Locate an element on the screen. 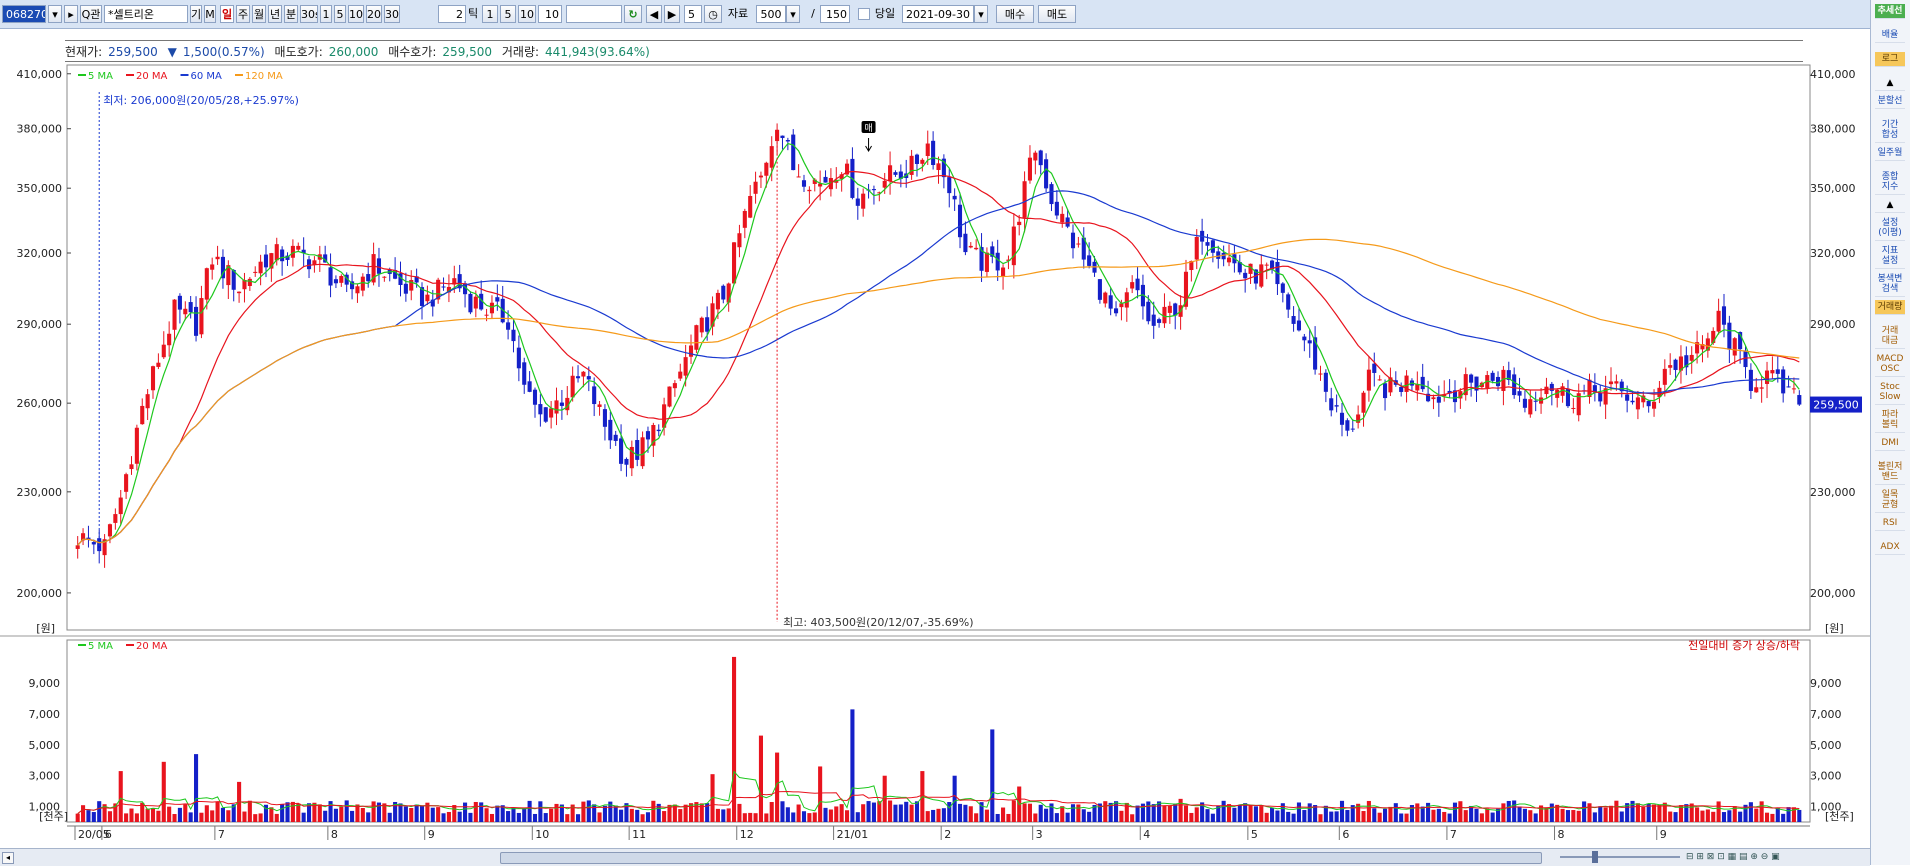 This screenshot has width=1910, height=866. sidebar-item-6: 일주월 is located at coordinates (1890, 153).